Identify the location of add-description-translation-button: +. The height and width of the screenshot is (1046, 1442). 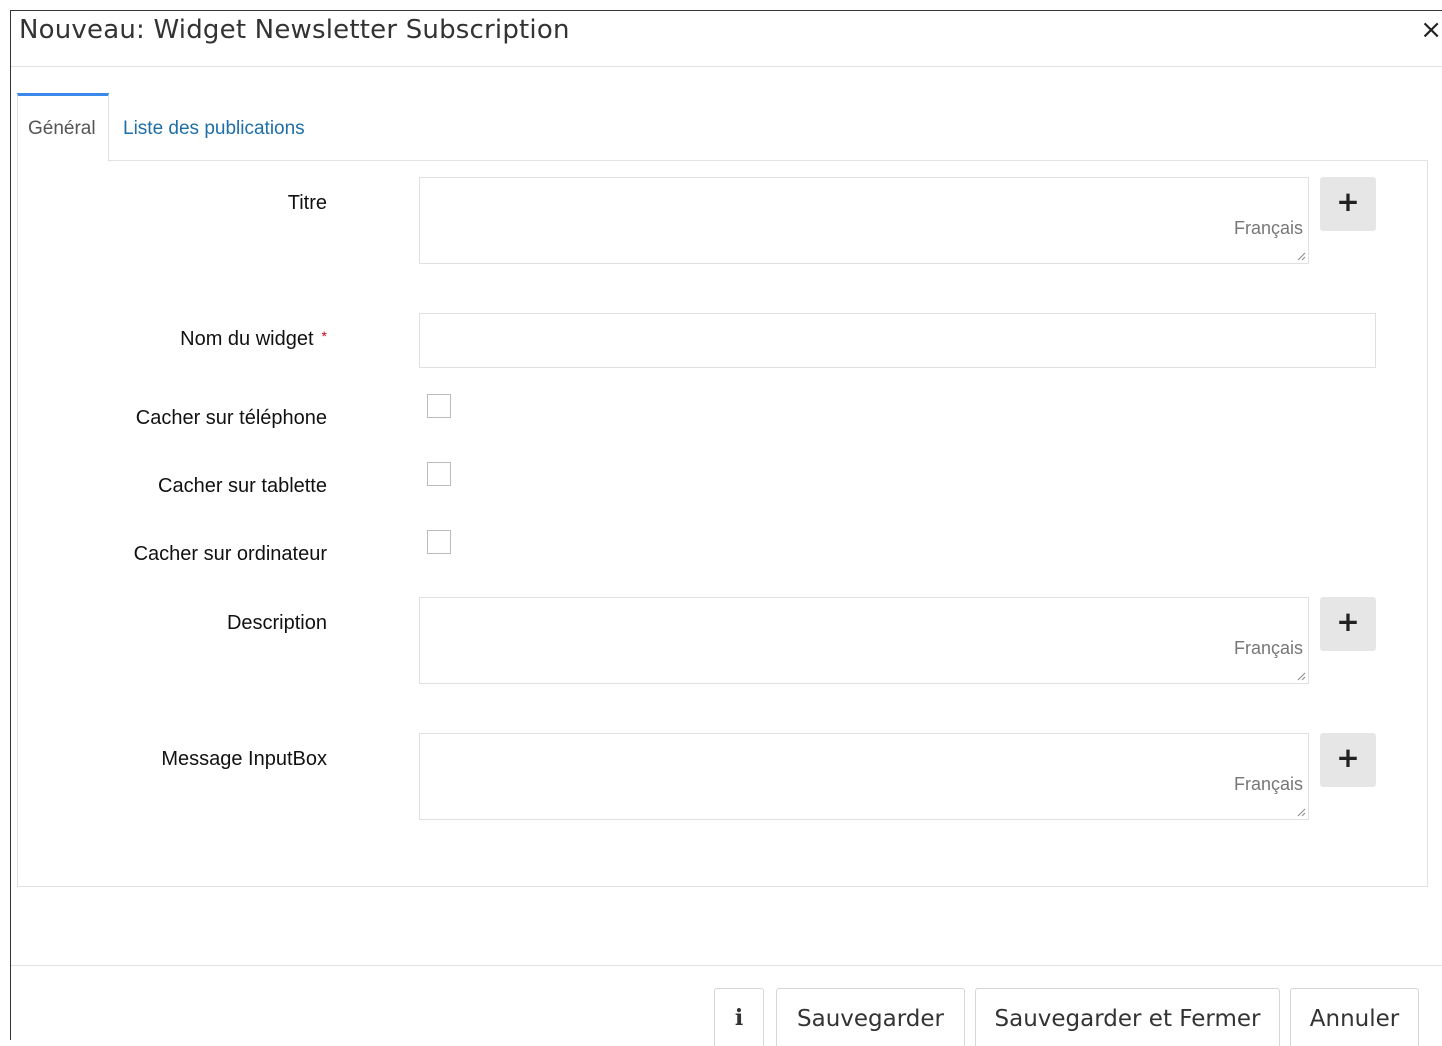
(1348, 624).